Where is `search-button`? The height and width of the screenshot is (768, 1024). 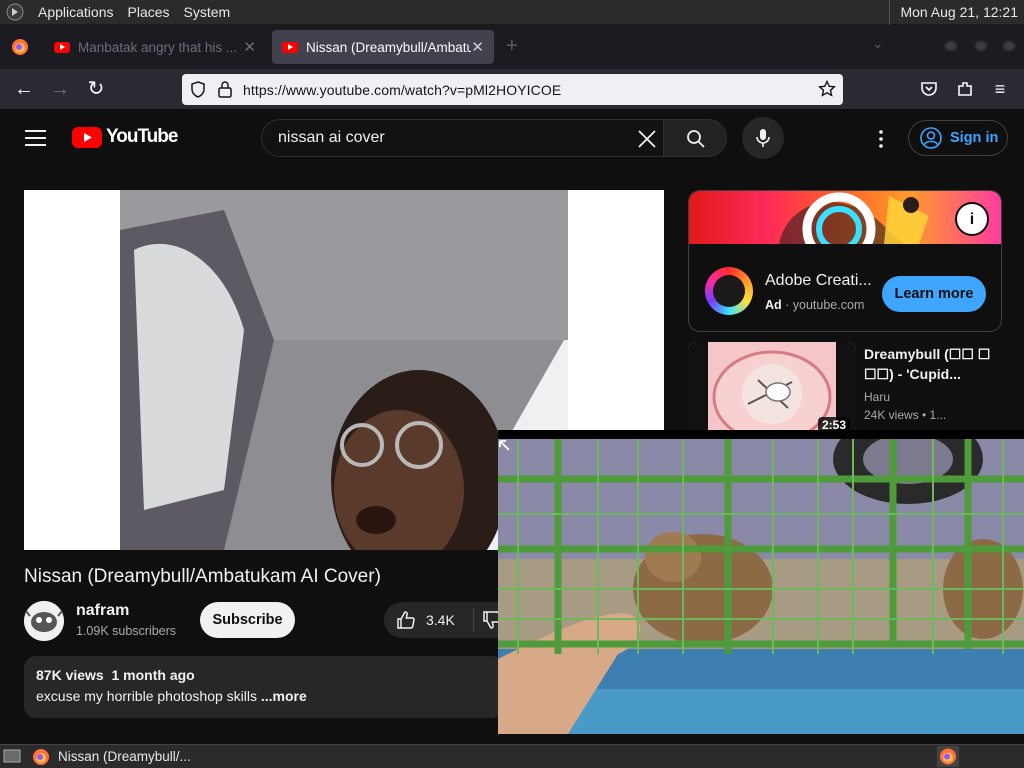
search-button is located at coordinates (695, 138).